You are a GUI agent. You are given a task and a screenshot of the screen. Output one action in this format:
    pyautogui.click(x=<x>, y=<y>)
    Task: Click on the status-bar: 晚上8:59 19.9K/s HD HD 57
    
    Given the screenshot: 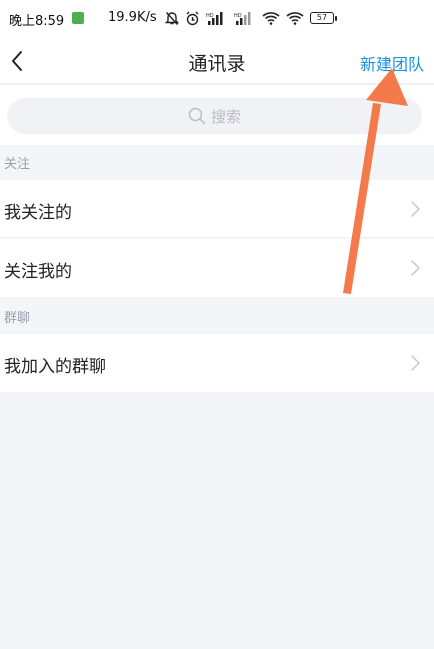 What is the action you would take?
    pyautogui.click(x=217, y=19)
    